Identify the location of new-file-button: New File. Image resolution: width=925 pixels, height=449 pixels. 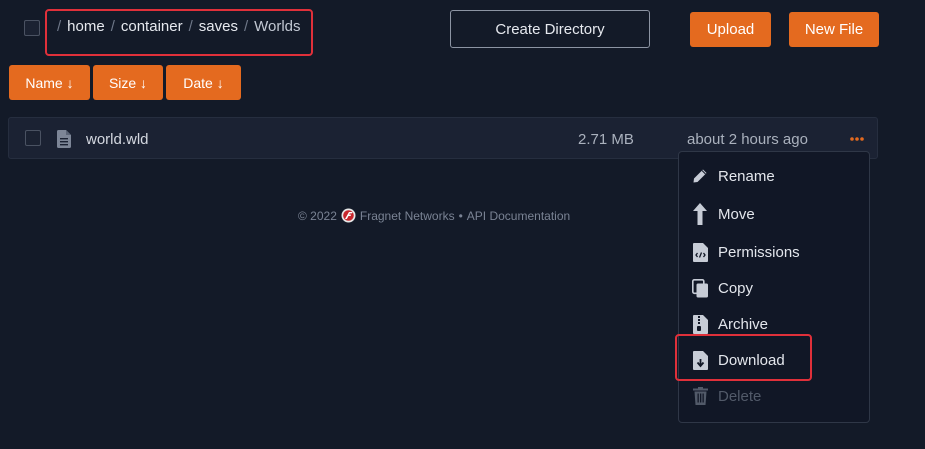
(834, 29).